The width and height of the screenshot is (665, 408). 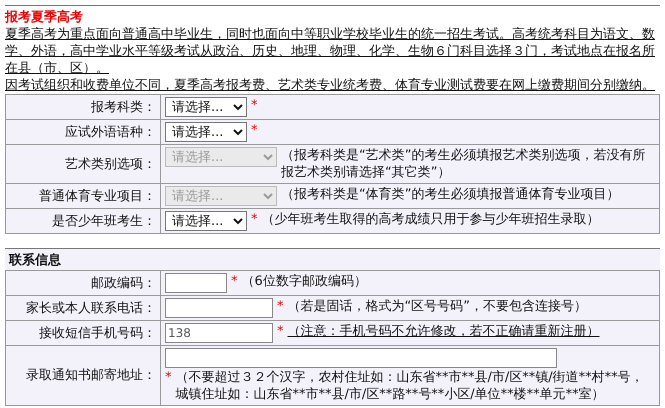 I want to click on field-note: （注意：手机号码不允许修改，若不正确请重新注册）, so click(x=444, y=331).